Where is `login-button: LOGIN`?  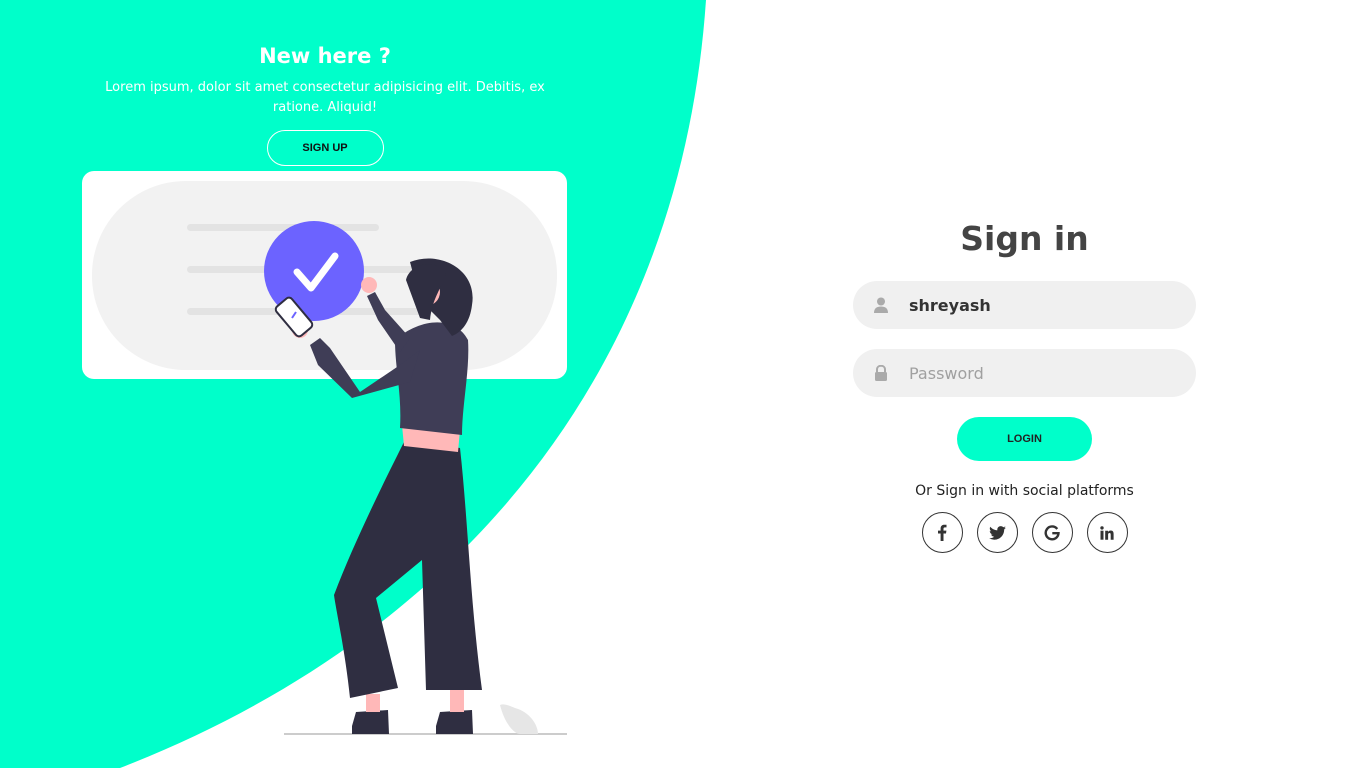
login-button: LOGIN is located at coordinates (1024, 439).